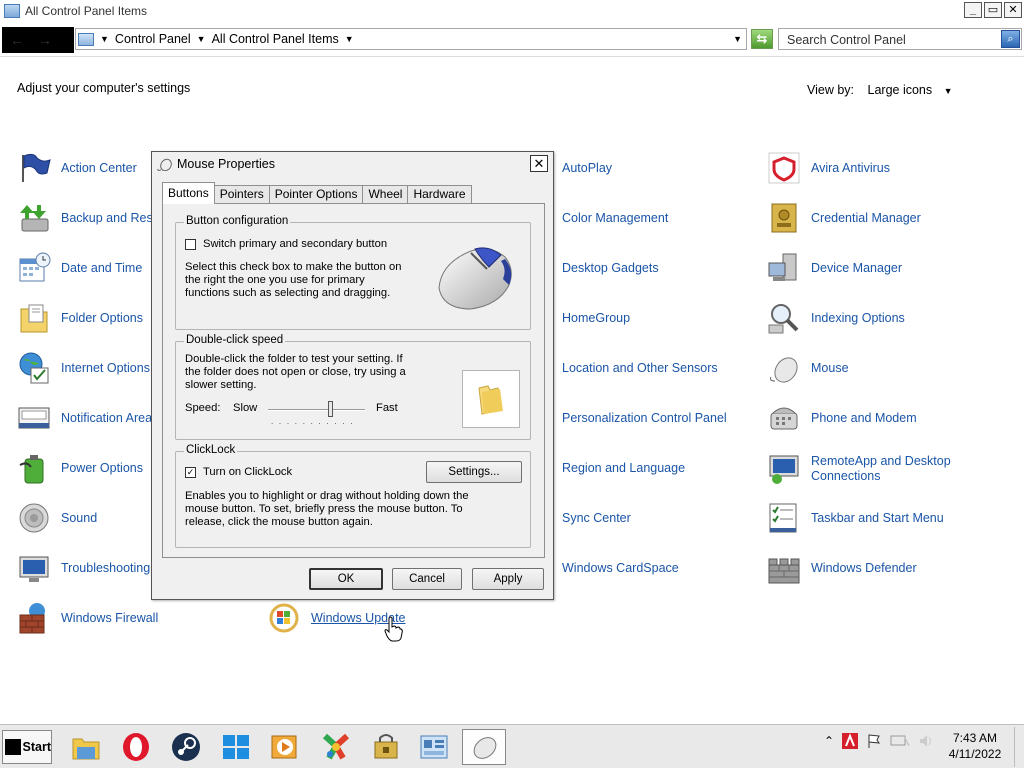  I want to click on item-remoteapp-desktop: RemoteApp and Desktop Connections, so click(859, 469).